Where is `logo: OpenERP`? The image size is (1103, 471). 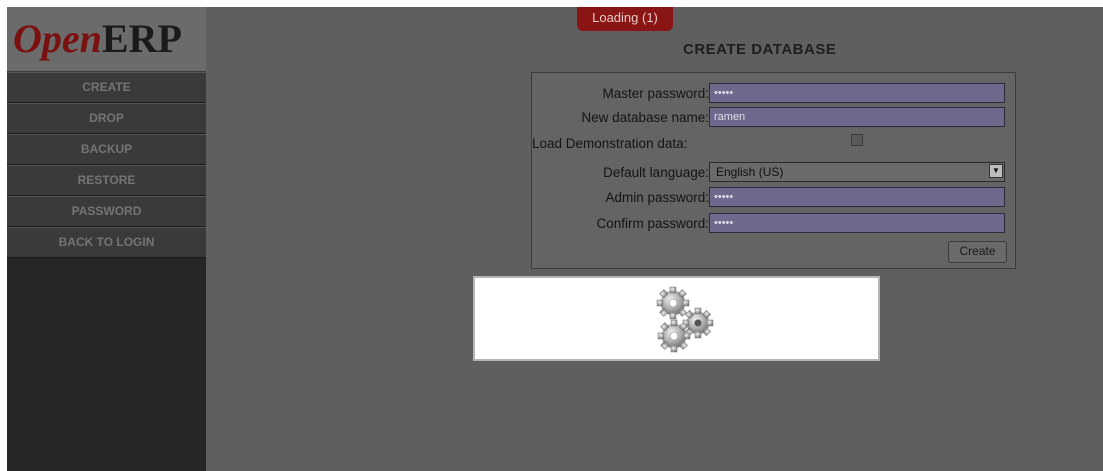
logo: OpenERP is located at coordinates (106, 39).